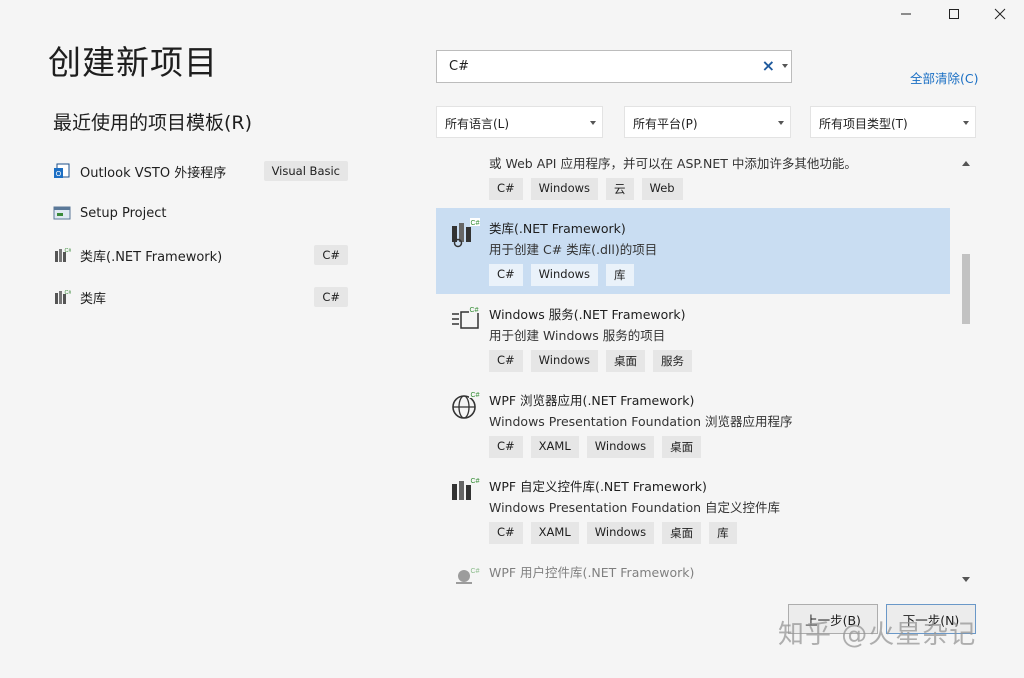 The image size is (1024, 678). Describe the element at coordinates (614, 66) in the screenshot. I see `template-search-box: C# ×` at that location.